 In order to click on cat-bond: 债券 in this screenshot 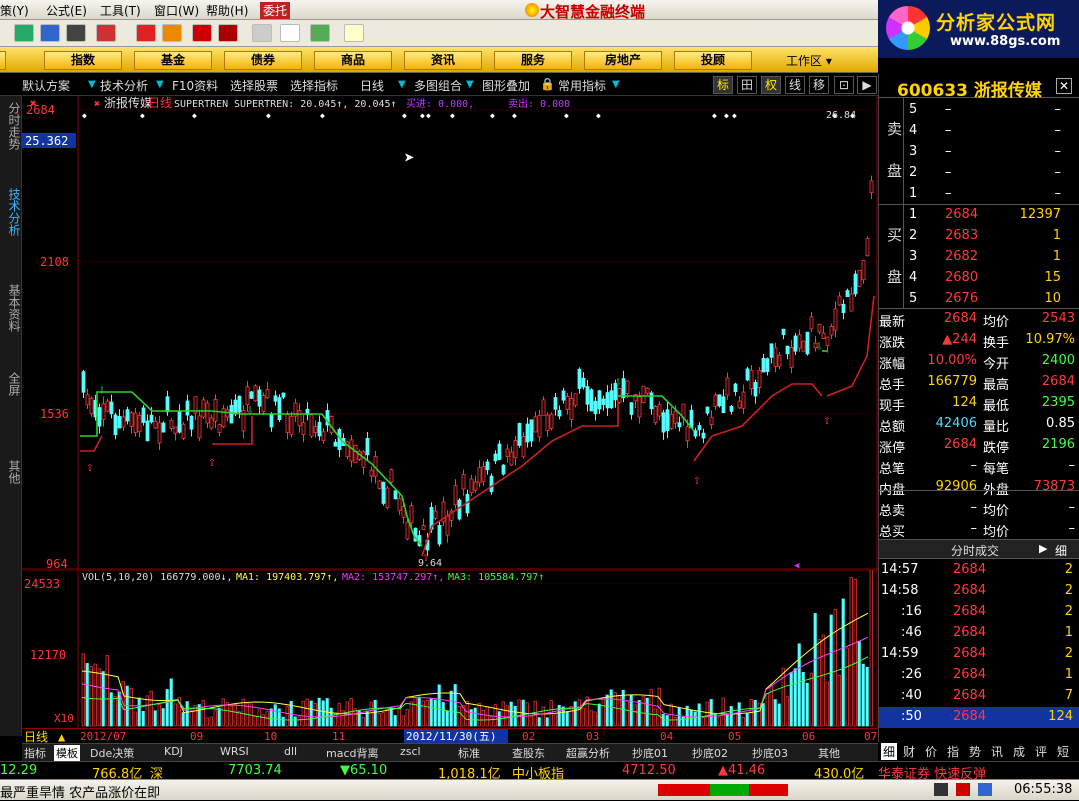, I will do `click(263, 60)`.